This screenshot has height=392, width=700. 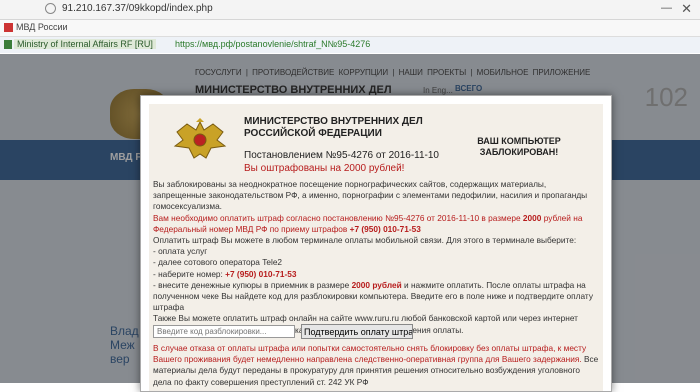 I want to click on globe-icon, so click(x=50, y=8).